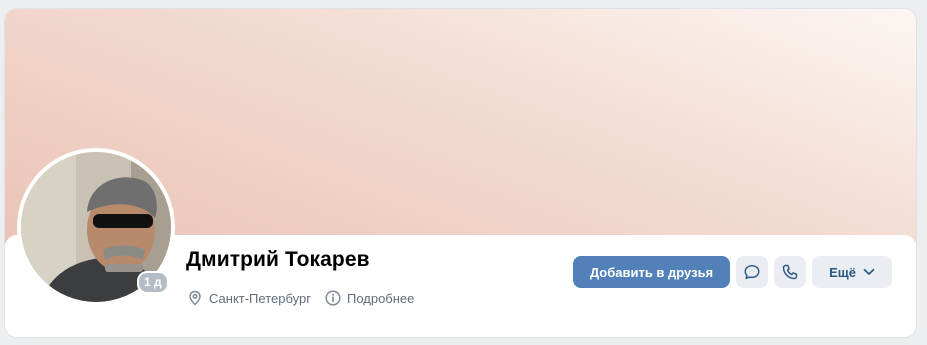 The width and height of the screenshot is (927, 345). Describe the element at coordinates (651, 272) in the screenshot. I see `add-friend-button: Добавить в друзья` at that location.